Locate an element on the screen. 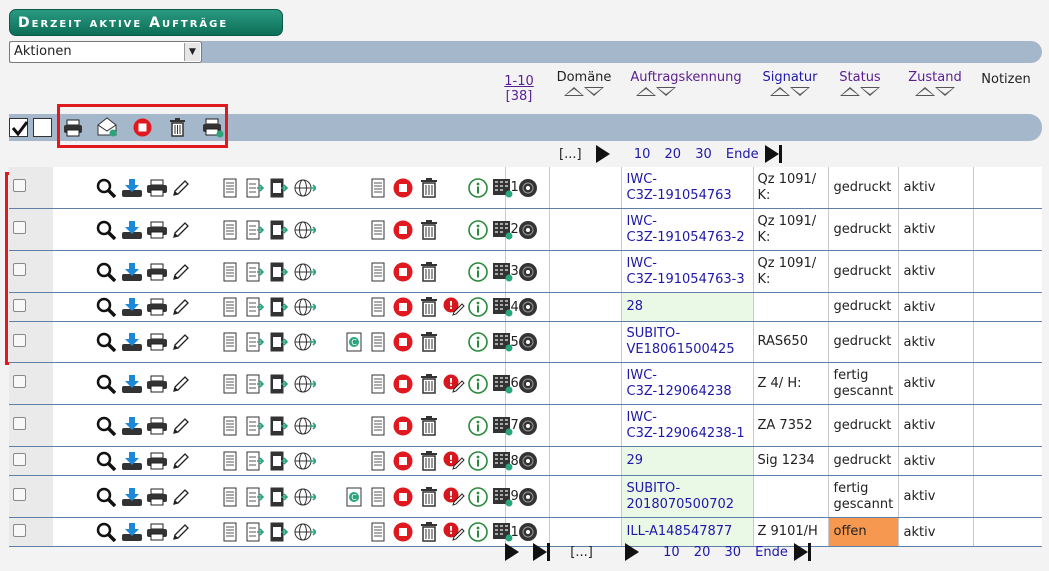  status-label: Status is located at coordinates (860, 77).